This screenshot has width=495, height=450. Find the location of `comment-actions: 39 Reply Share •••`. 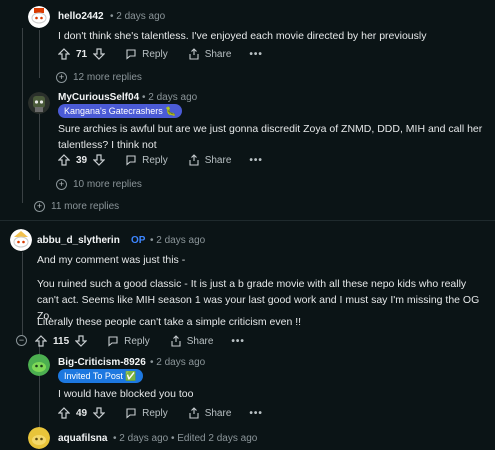

comment-actions: 39 Reply Share ••• is located at coordinates (160, 160).